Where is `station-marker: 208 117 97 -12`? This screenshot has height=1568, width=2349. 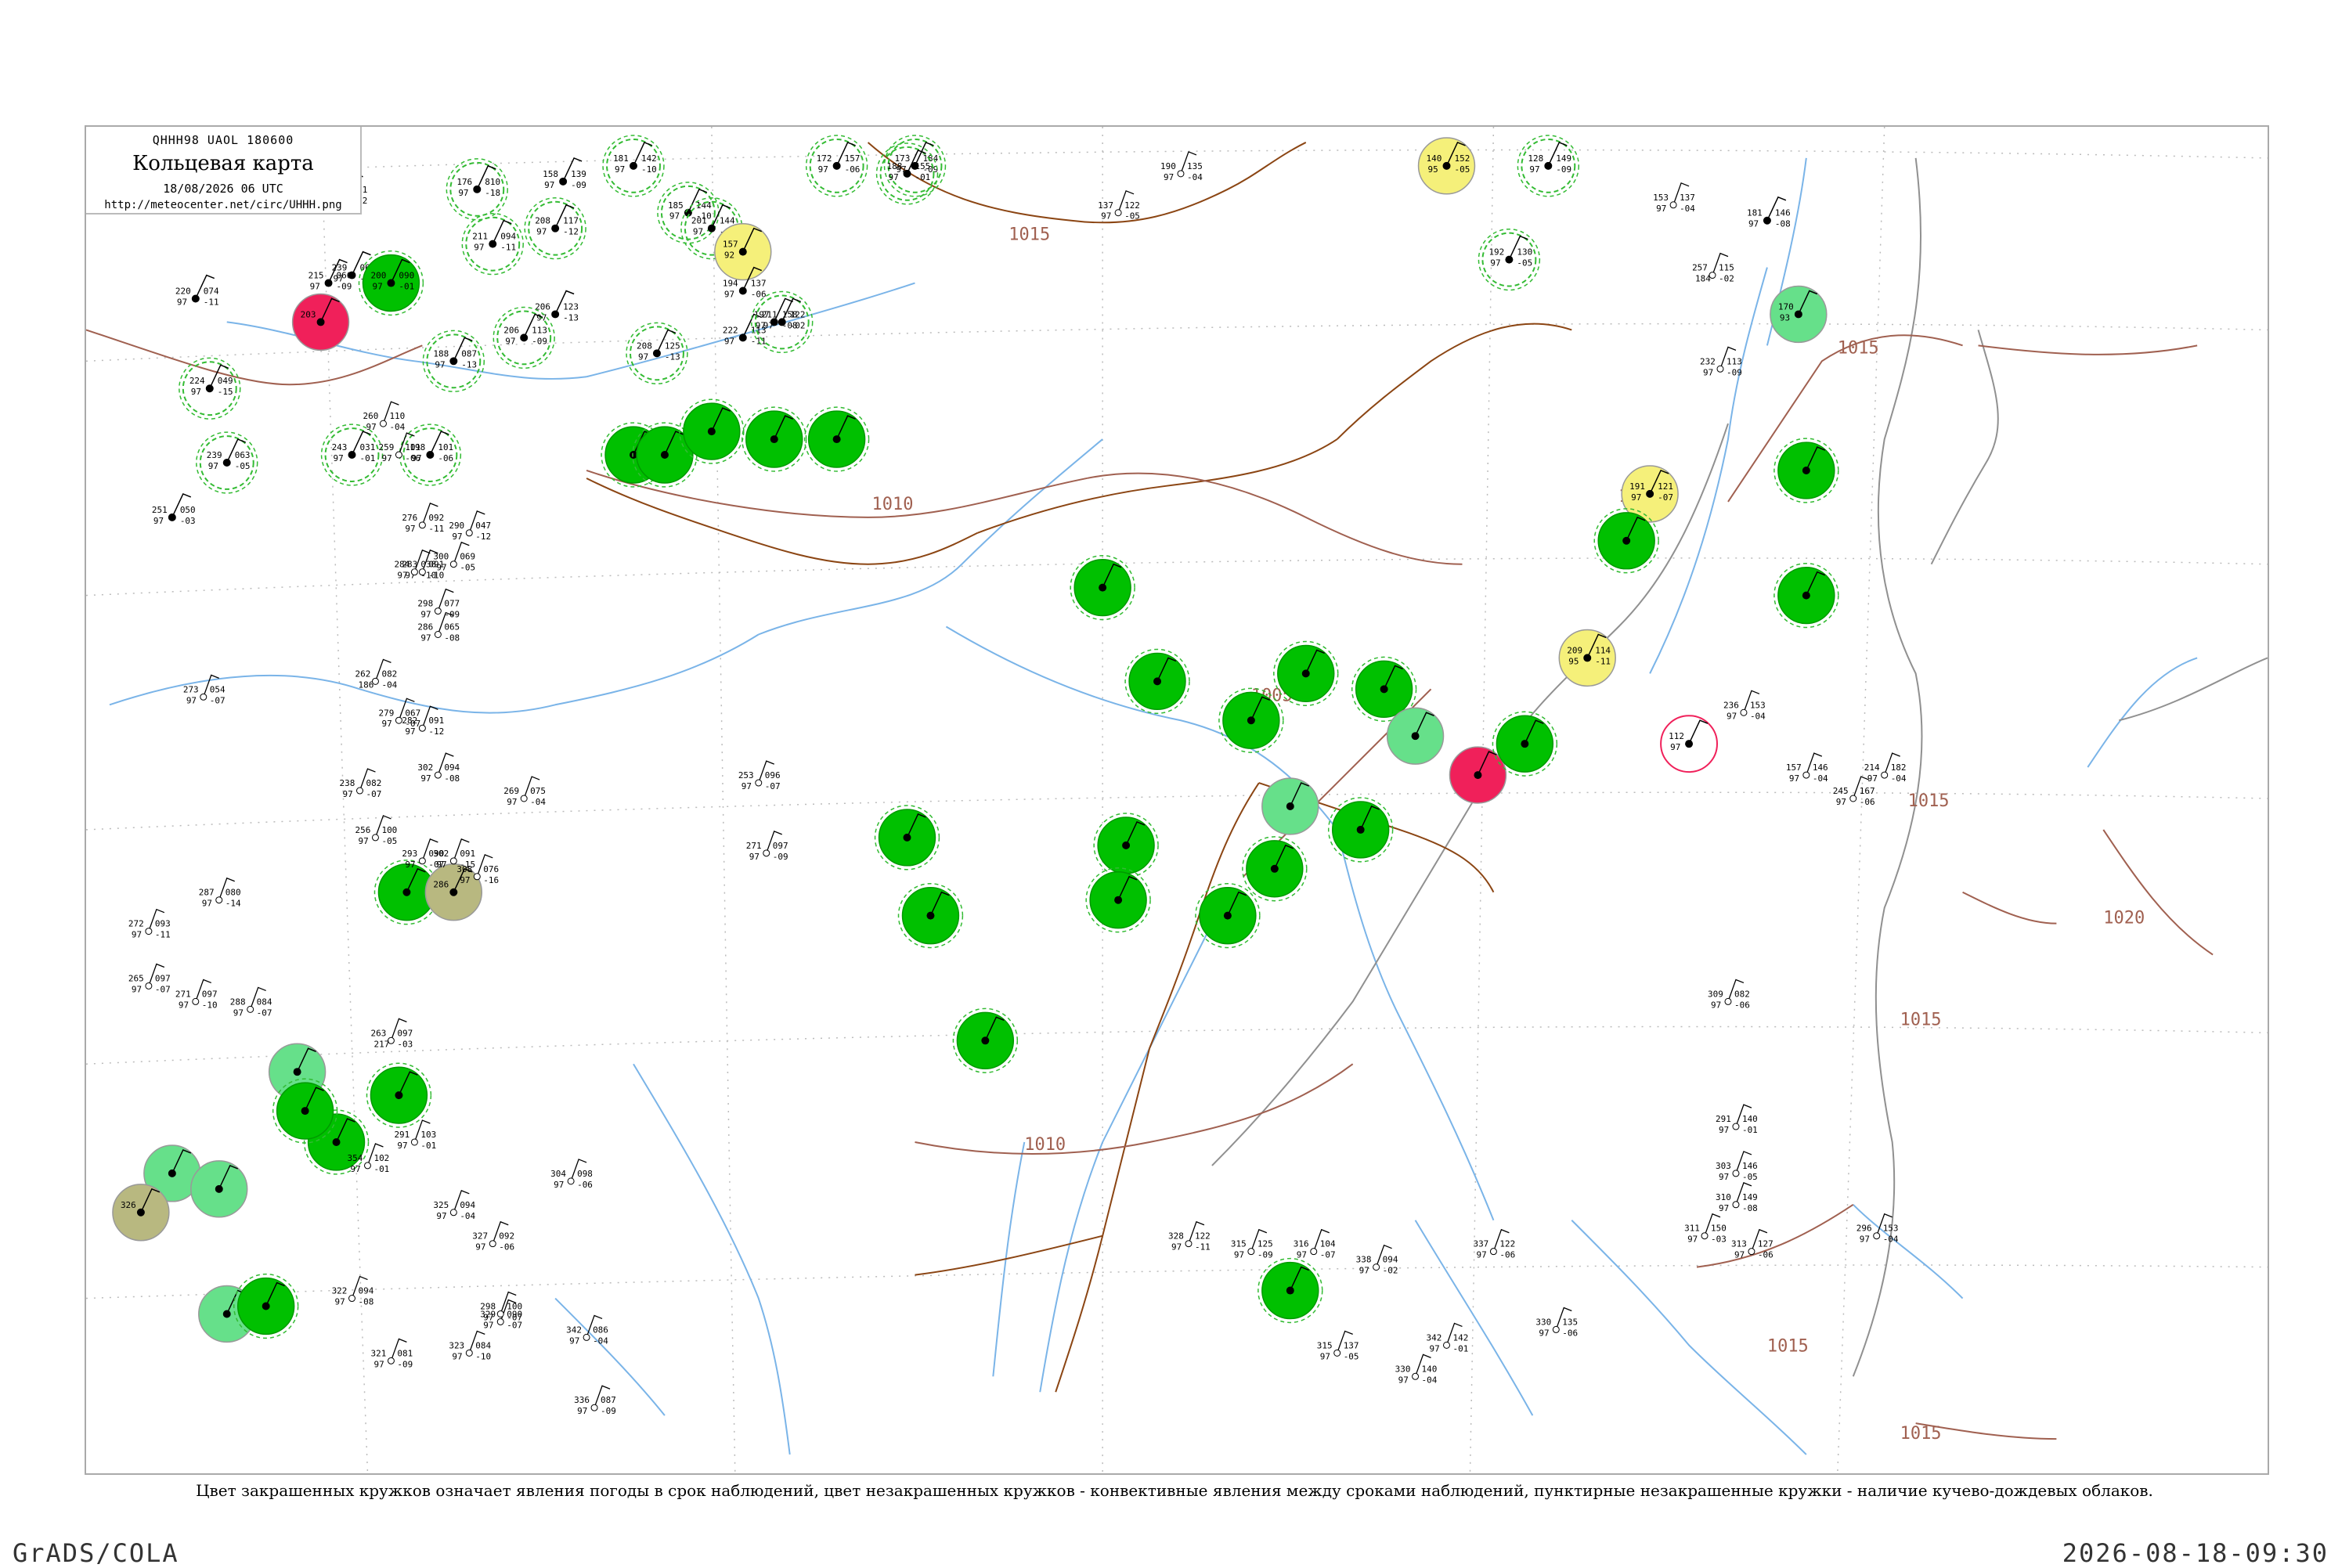 station-marker: 208 117 97 -12 is located at coordinates (555, 228).